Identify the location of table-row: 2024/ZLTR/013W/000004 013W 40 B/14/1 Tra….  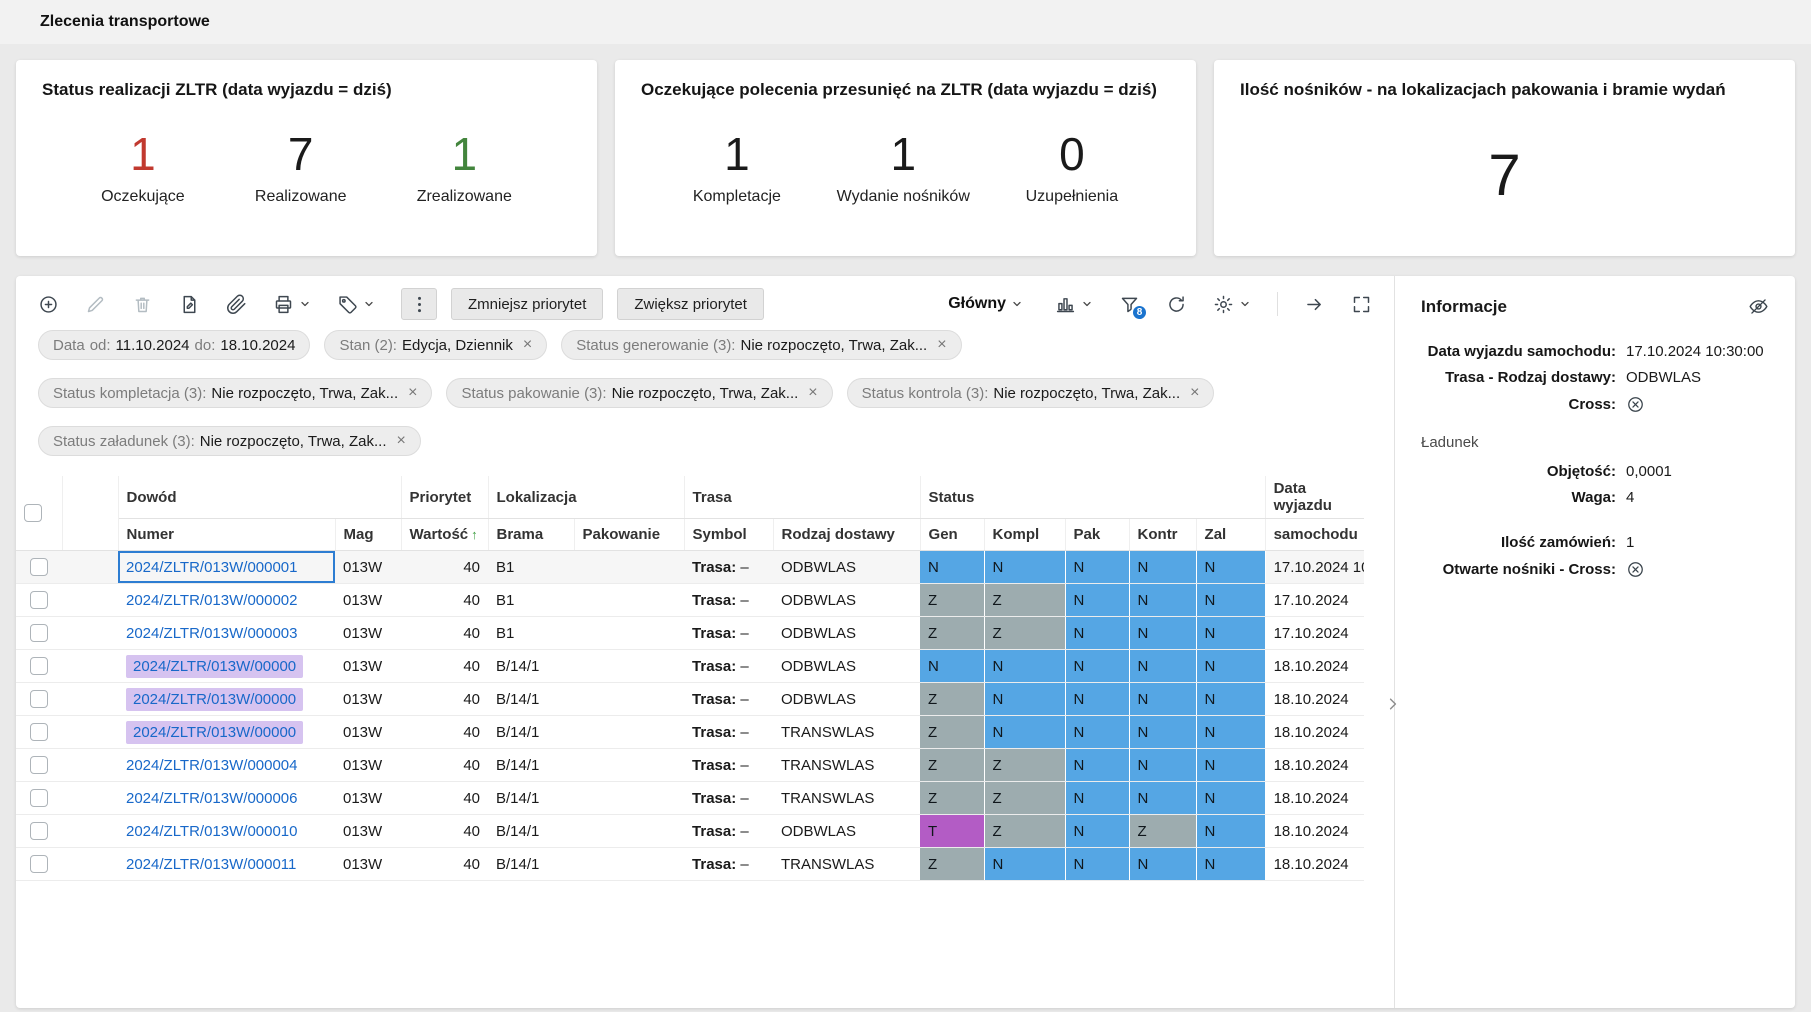
(690, 765).